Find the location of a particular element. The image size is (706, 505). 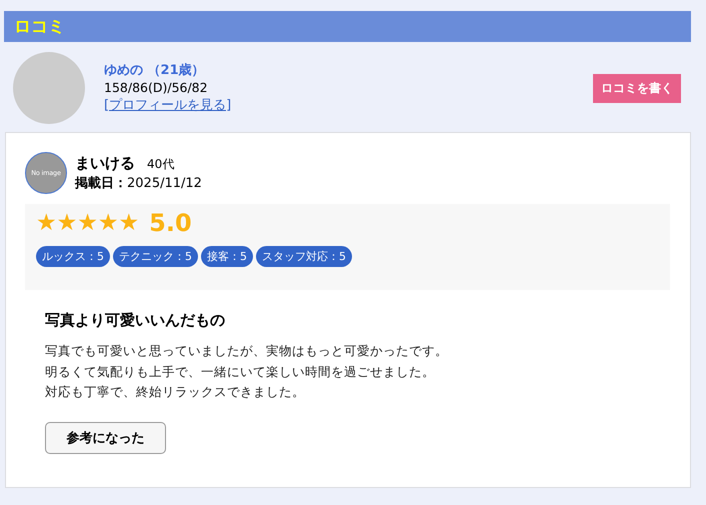

write-review-button: ロコミを書く is located at coordinates (637, 88).